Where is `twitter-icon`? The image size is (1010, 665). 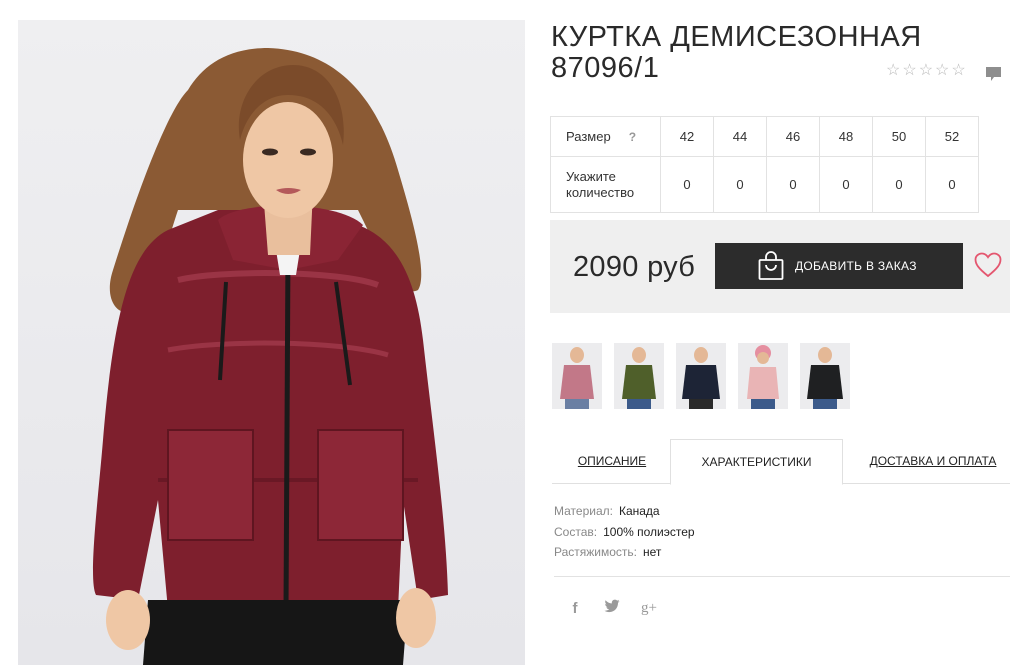 twitter-icon is located at coordinates (612, 608).